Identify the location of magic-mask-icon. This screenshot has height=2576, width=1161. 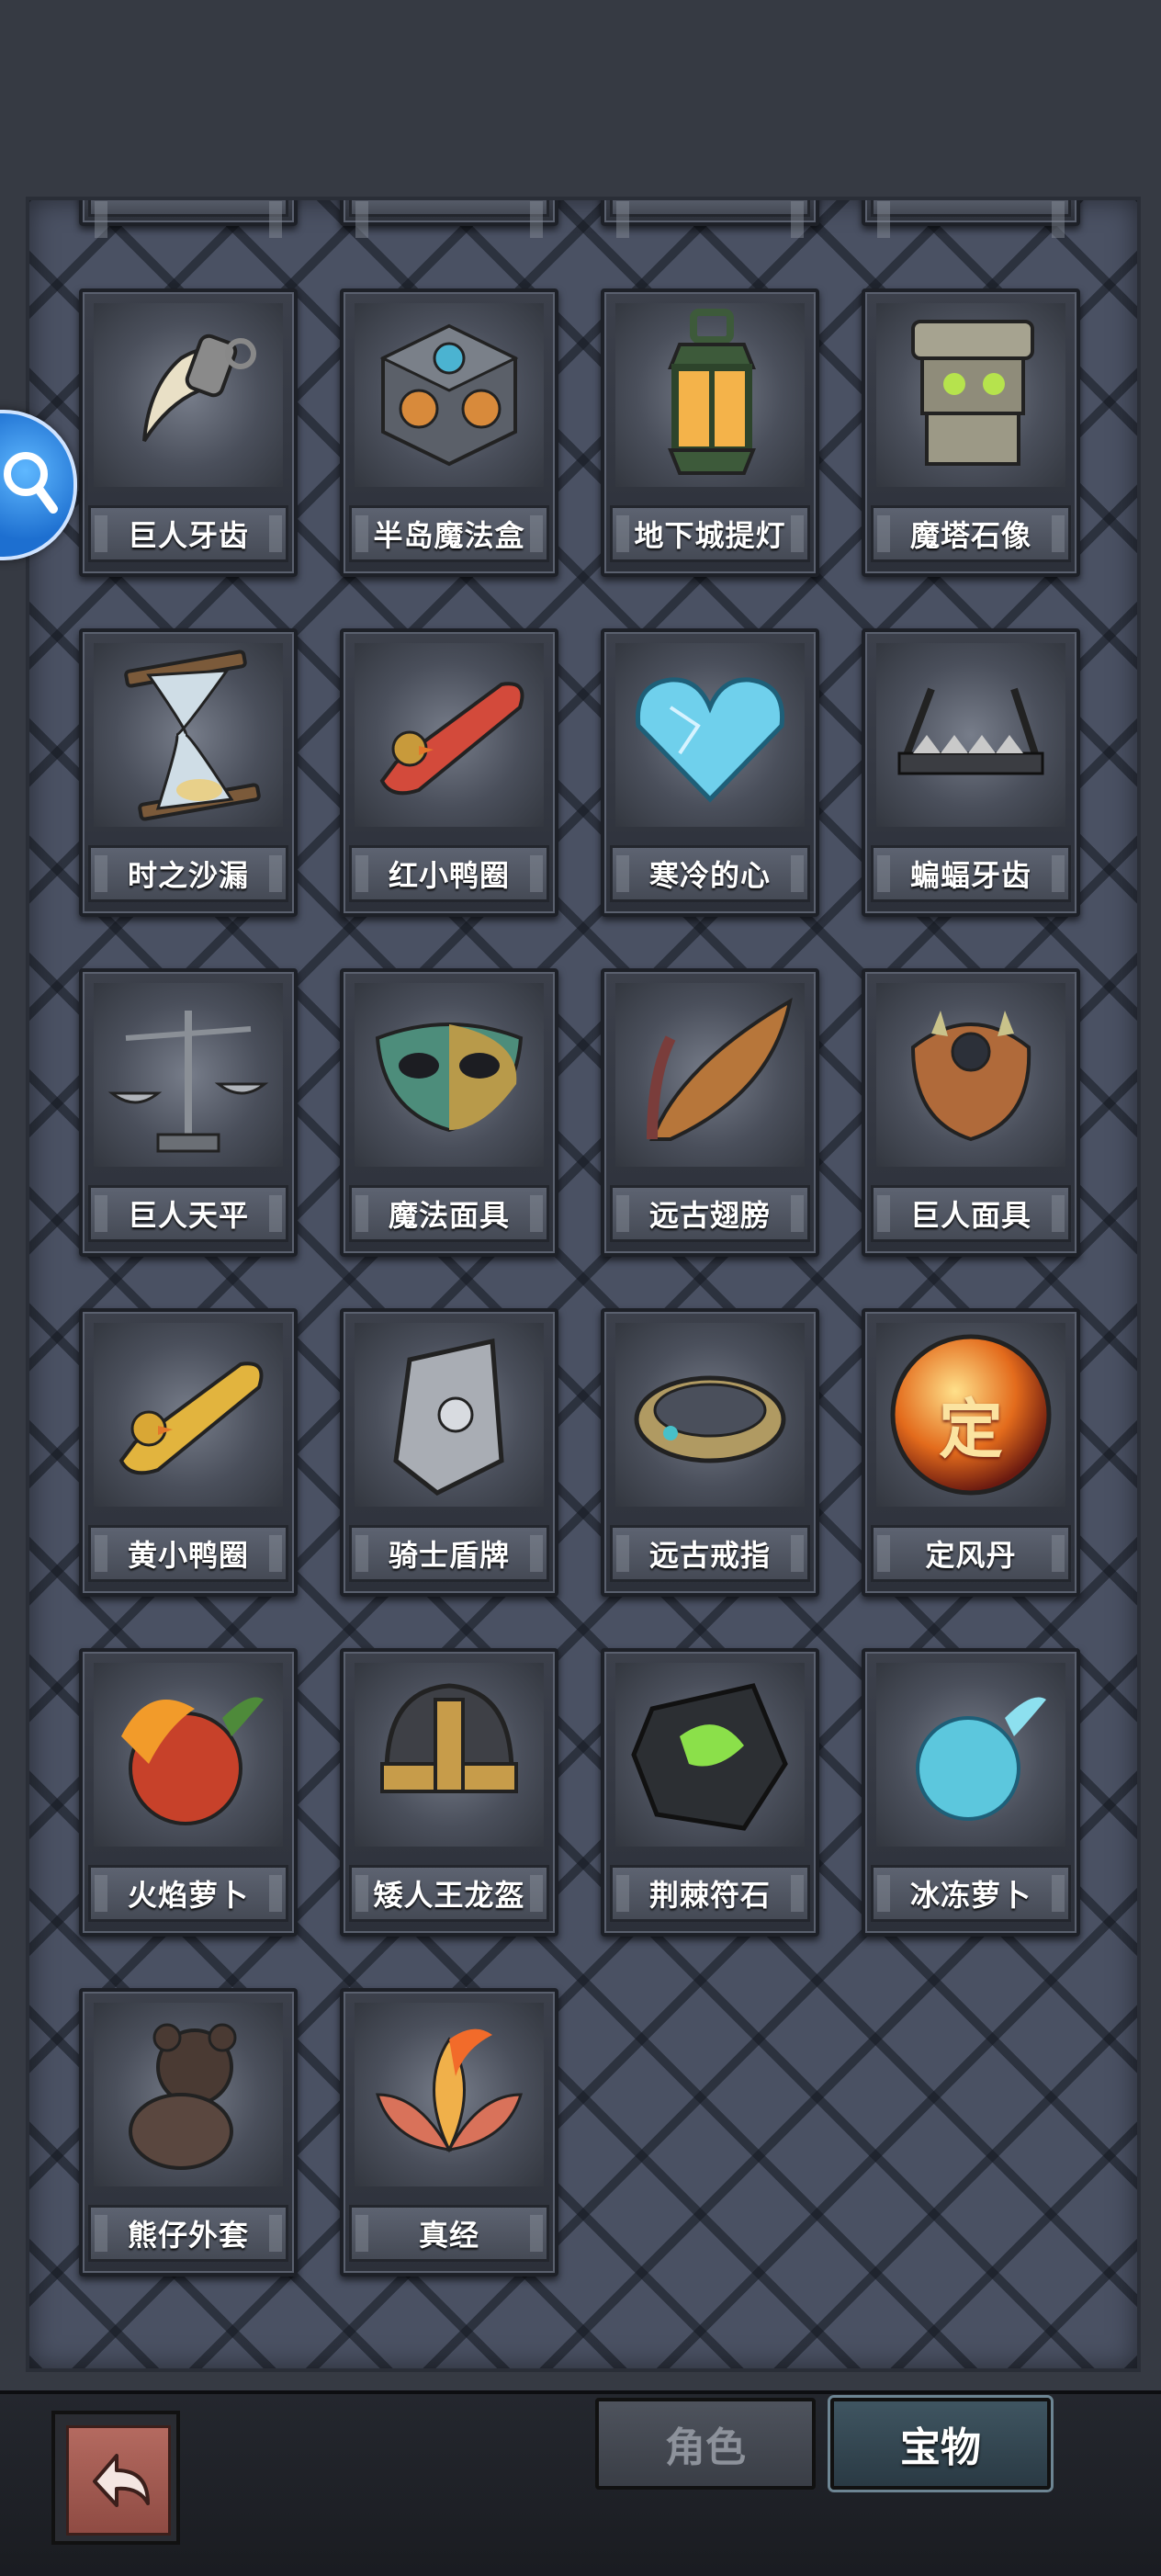
(449, 1077).